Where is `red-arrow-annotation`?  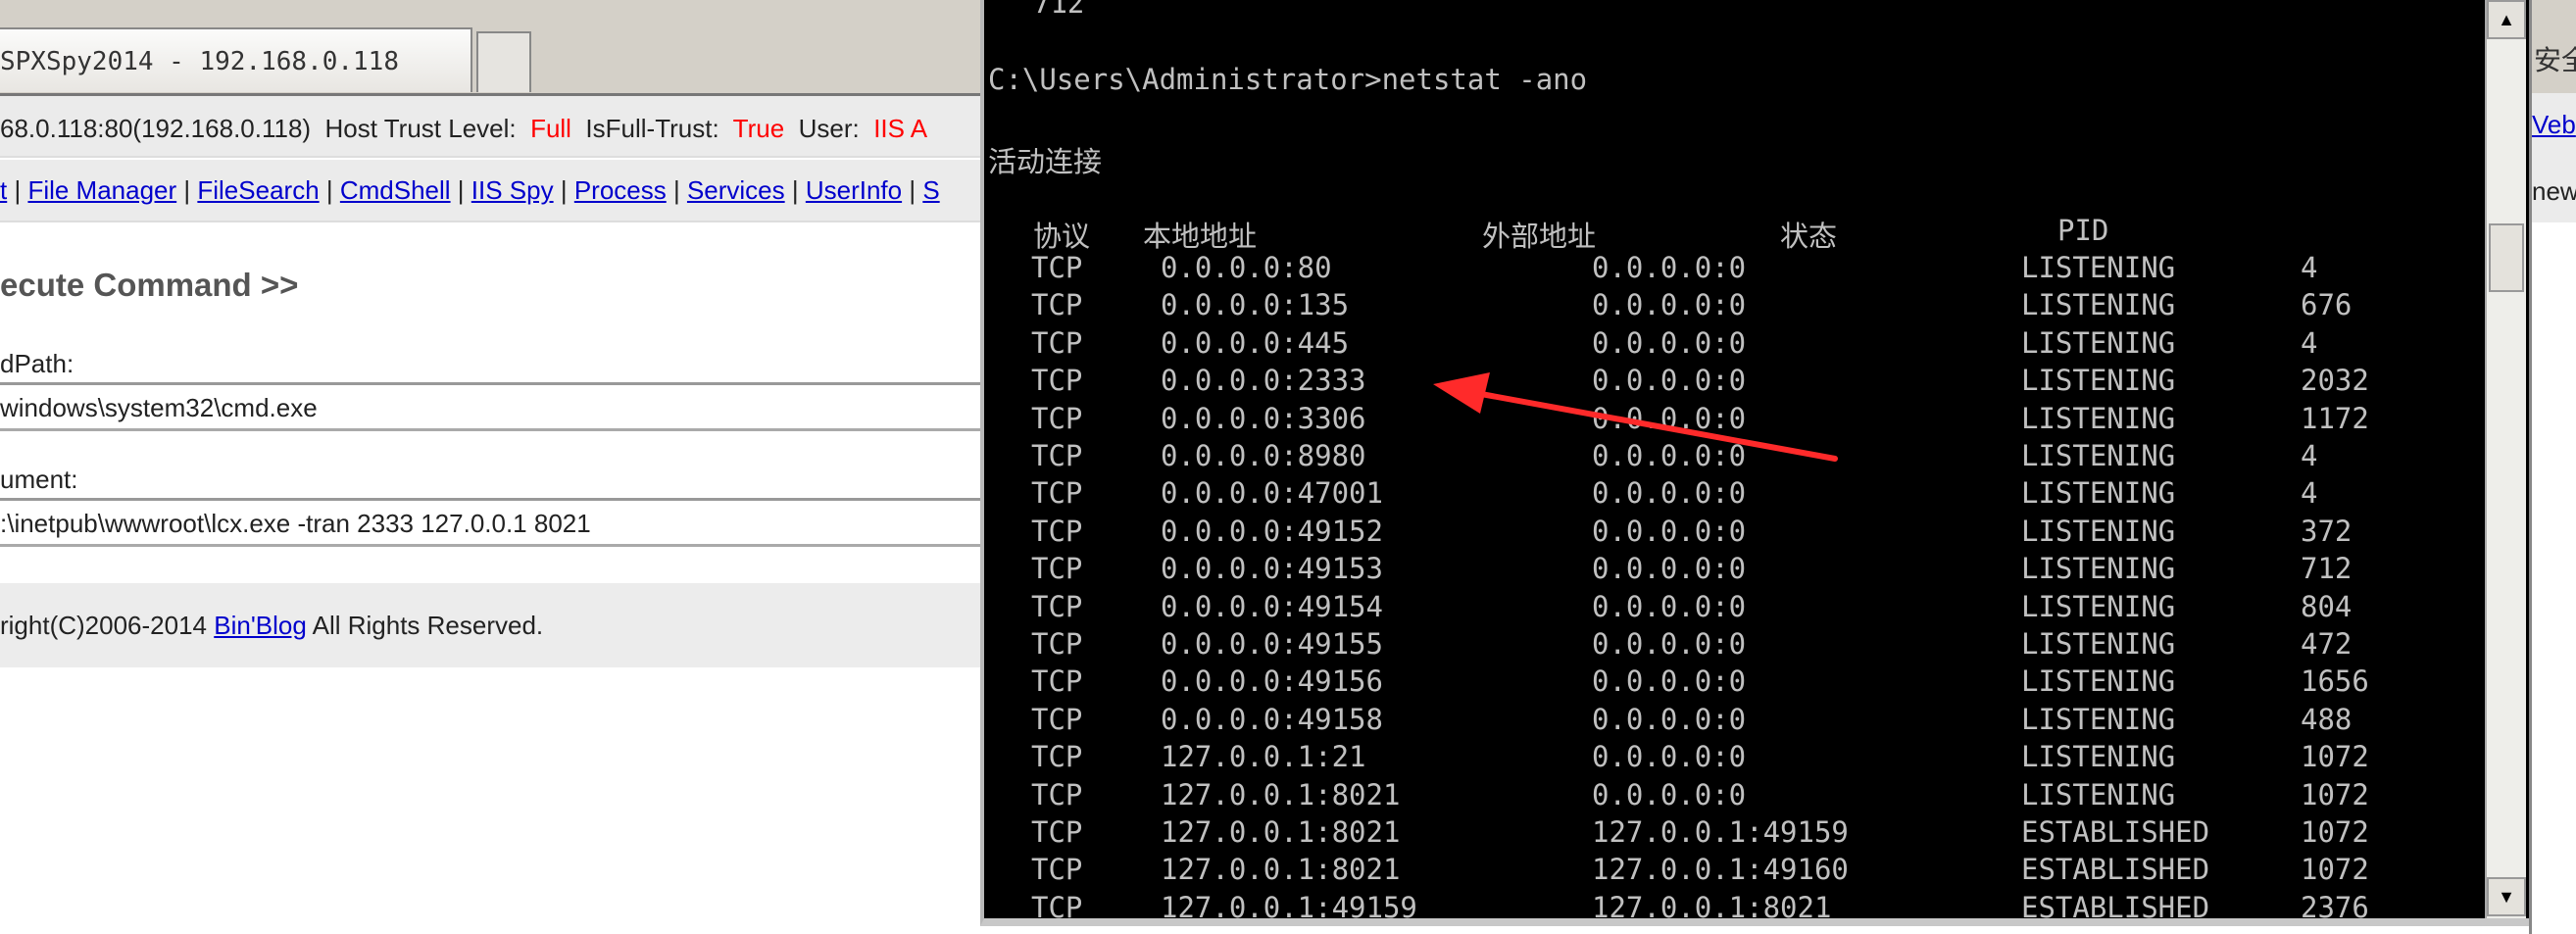 red-arrow-annotation is located at coordinates (1635, 417).